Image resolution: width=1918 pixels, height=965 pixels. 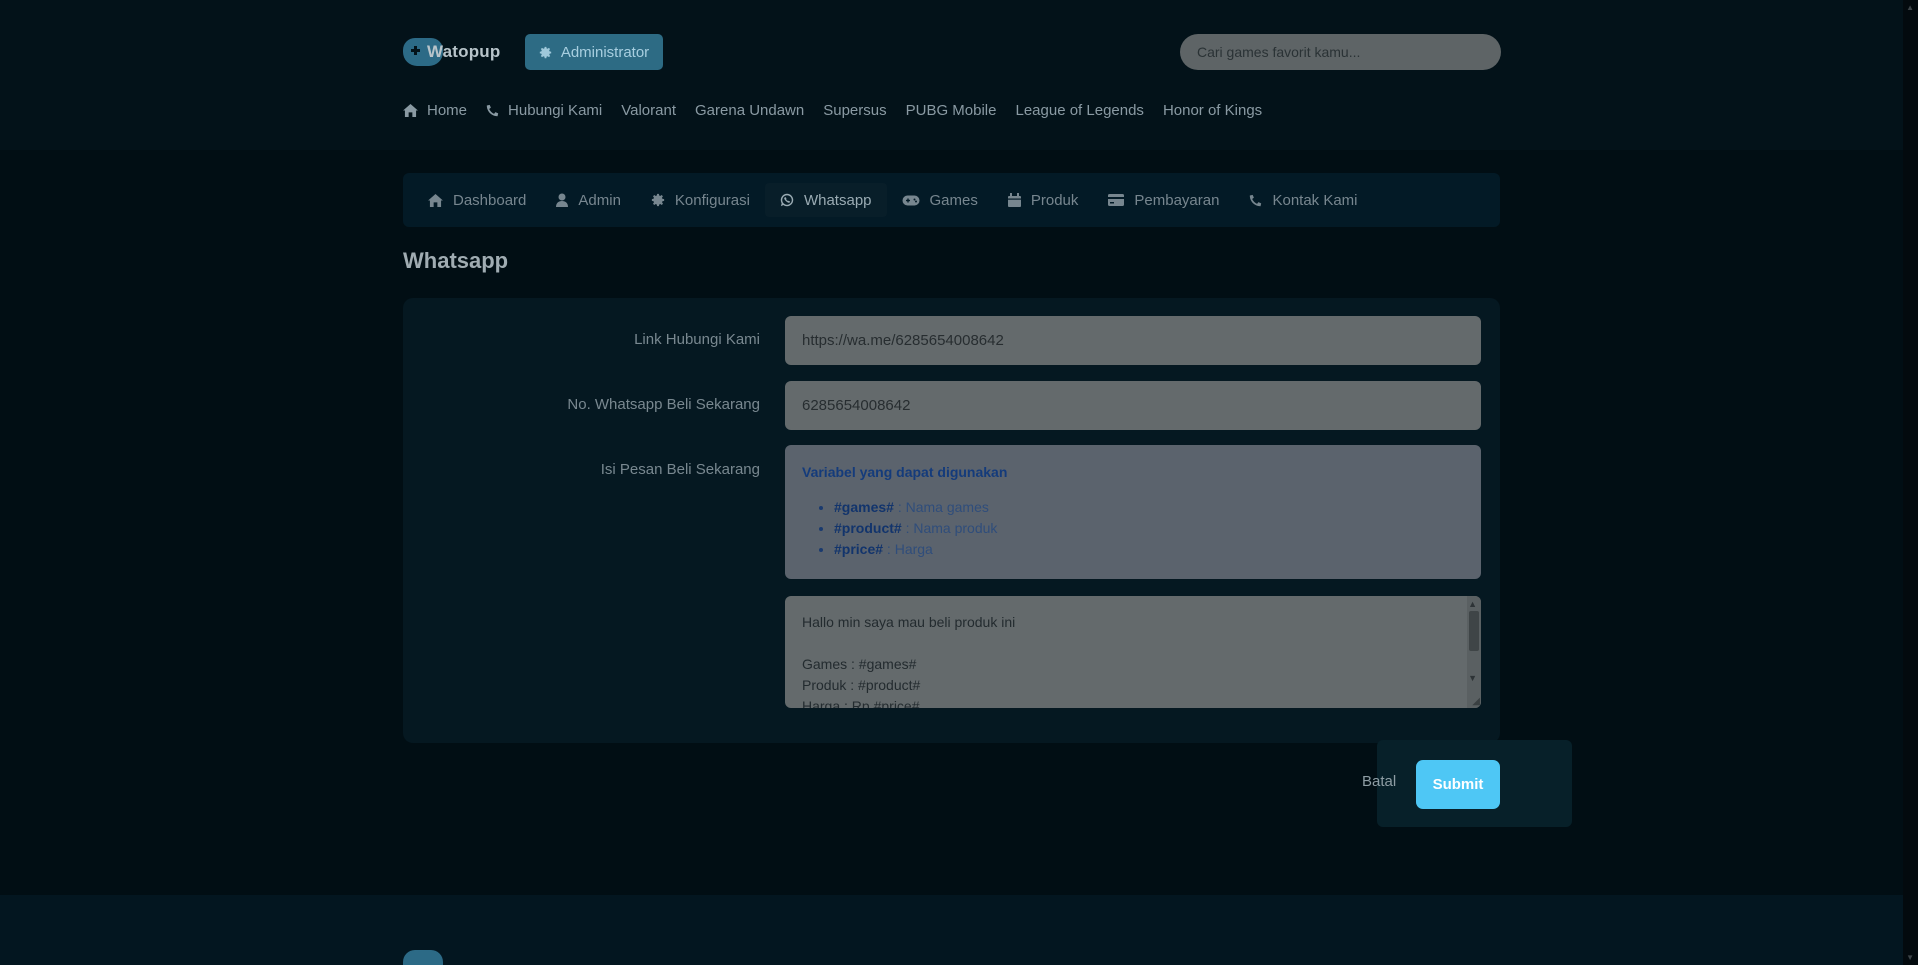 What do you see at coordinates (599, 200) in the screenshot?
I see `tab-label: Admin` at bounding box center [599, 200].